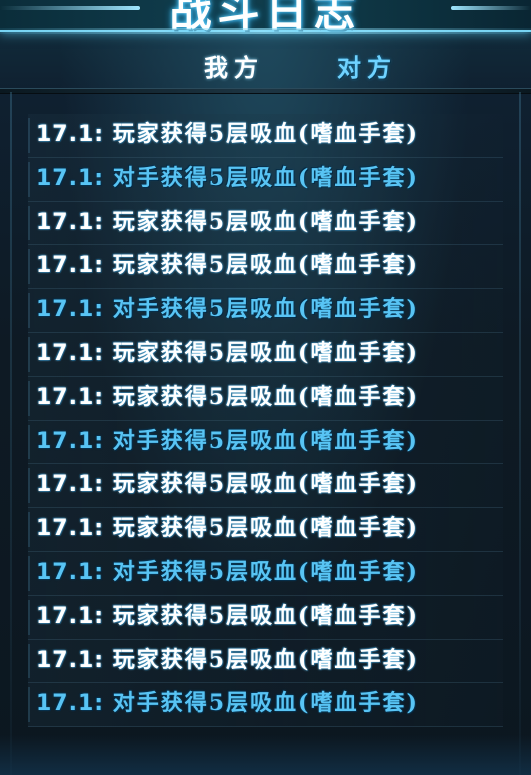 Image resolution: width=531 pixels, height=775 pixels. What do you see at coordinates (265, 68) in the screenshot?
I see `side-tabs: 我方 对方` at bounding box center [265, 68].